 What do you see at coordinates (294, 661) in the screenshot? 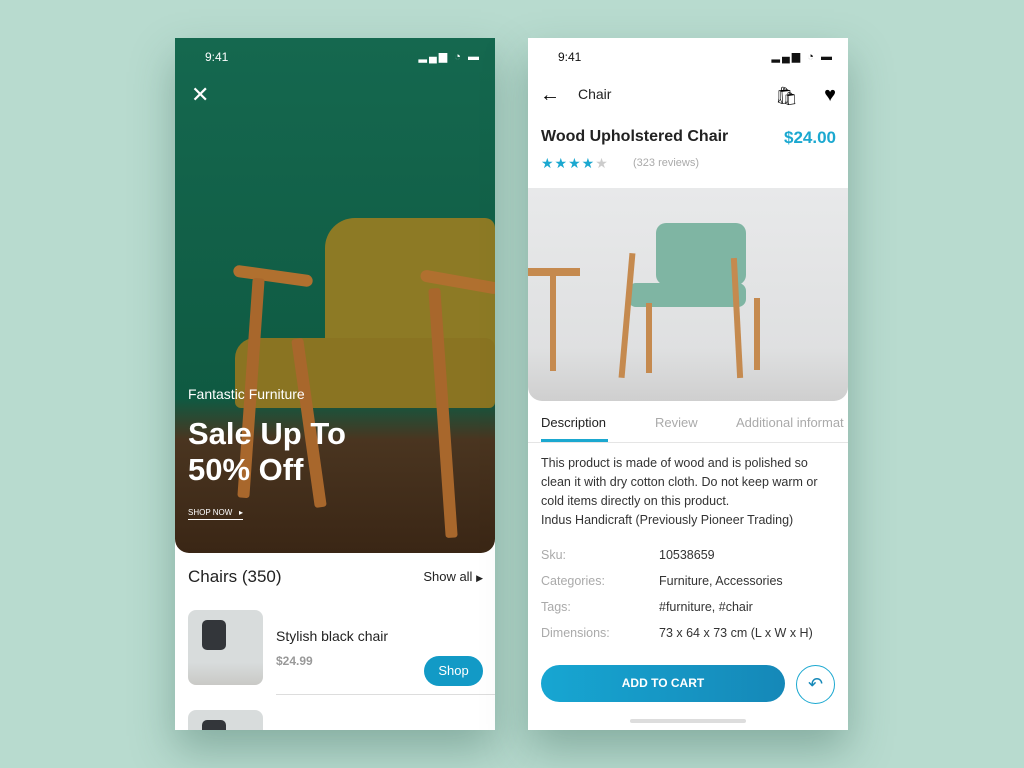
I see `item-price: $24.99` at bounding box center [294, 661].